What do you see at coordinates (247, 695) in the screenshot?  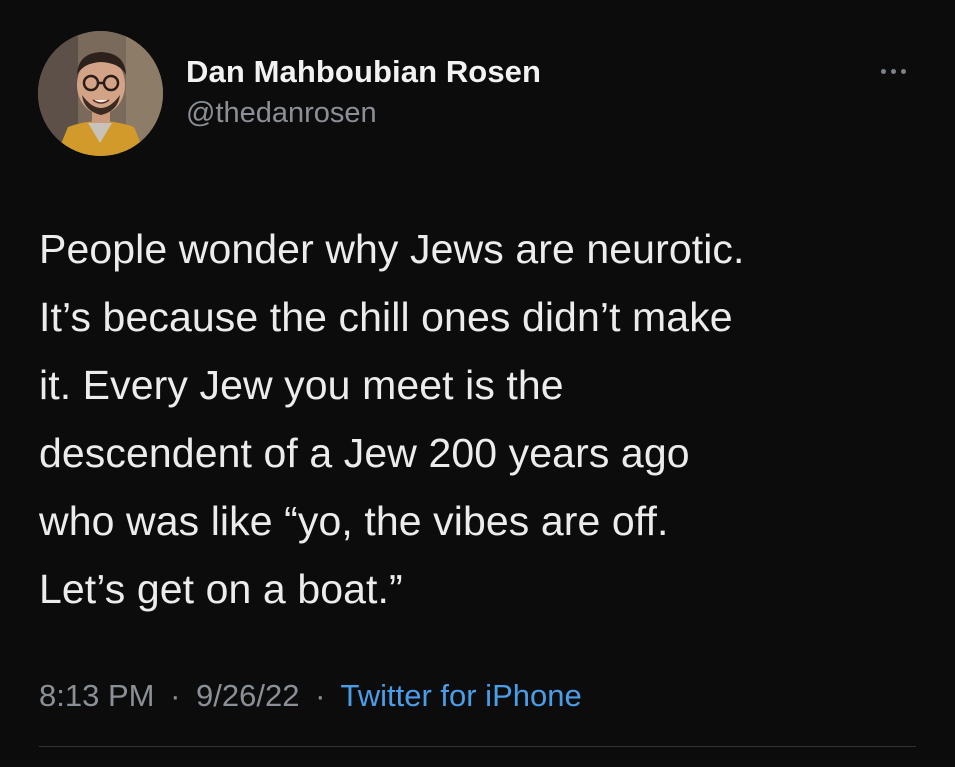 I see `tweet-date: 9/26/22` at bounding box center [247, 695].